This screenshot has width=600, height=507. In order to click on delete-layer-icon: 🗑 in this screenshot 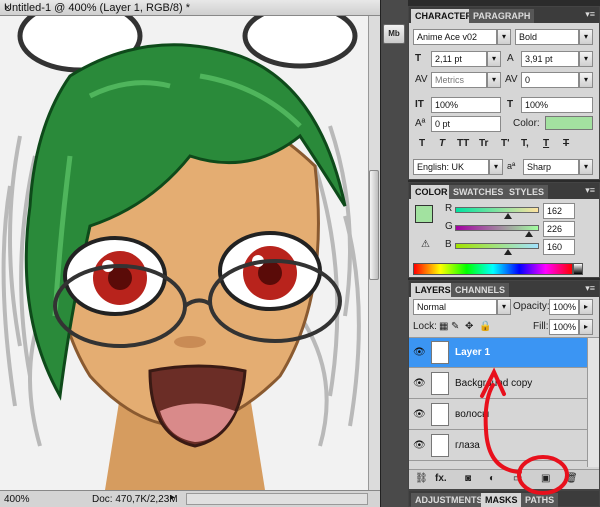, I will do `click(571, 478)`.